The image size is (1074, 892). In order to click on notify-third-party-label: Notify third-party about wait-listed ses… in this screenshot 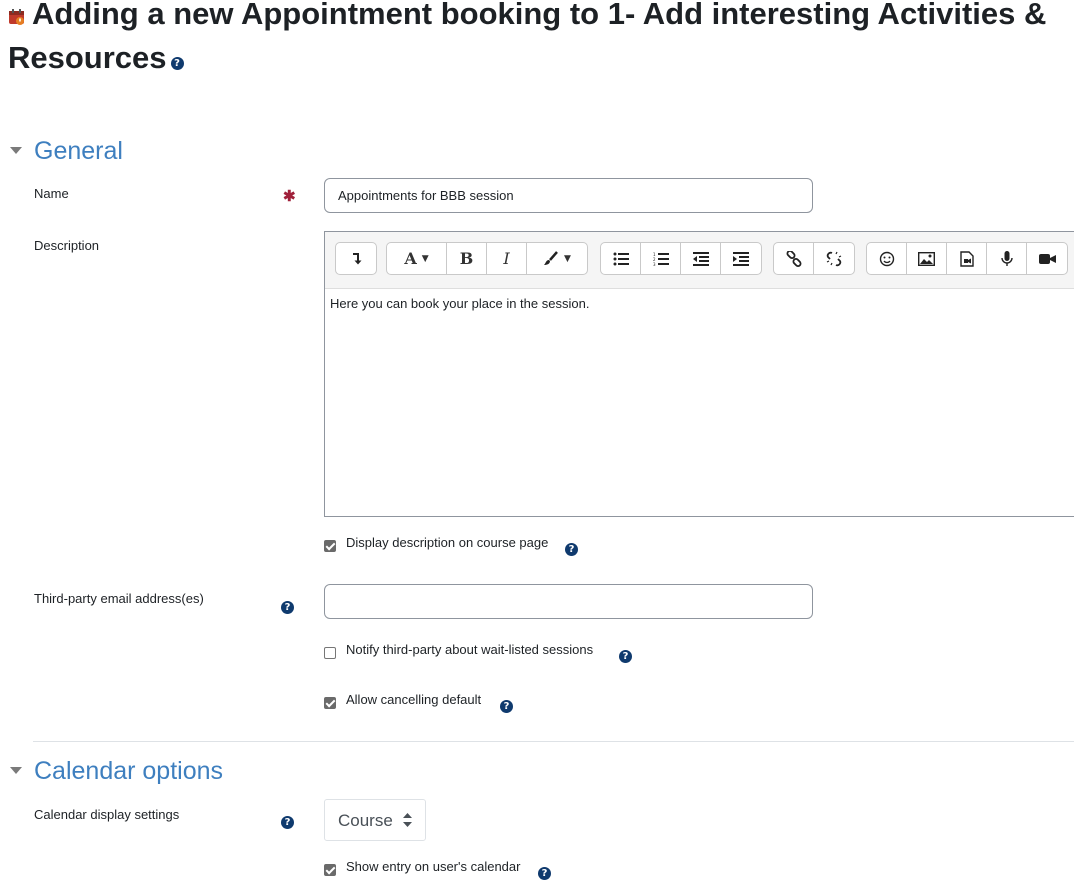, I will do `click(469, 649)`.